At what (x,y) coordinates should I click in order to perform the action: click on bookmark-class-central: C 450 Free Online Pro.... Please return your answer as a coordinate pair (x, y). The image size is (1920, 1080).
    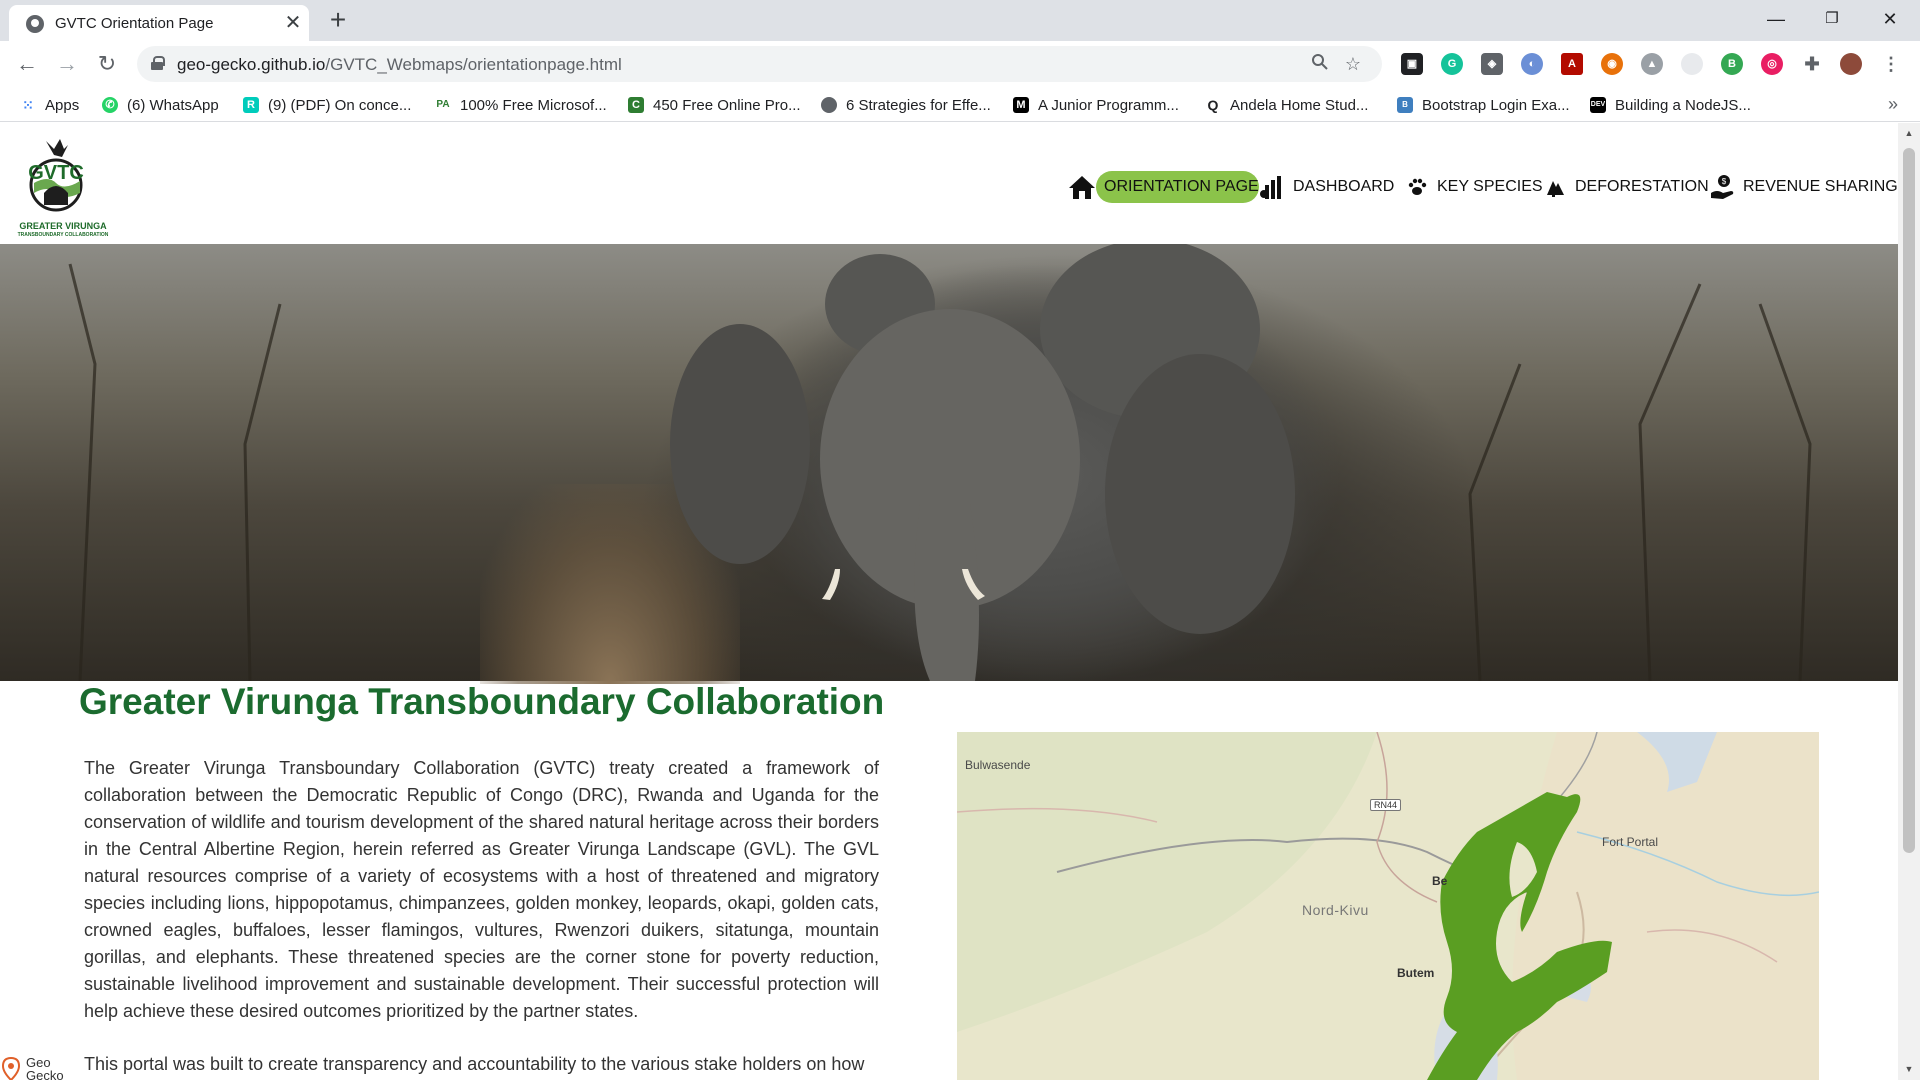
    Looking at the image, I should click on (714, 105).